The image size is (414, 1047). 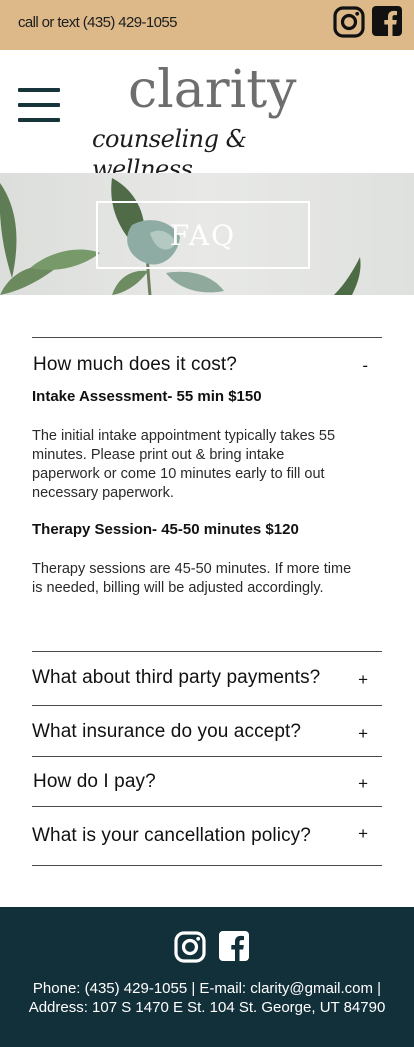 I want to click on faq-title-box: FAQ, so click(x=203, y=235).